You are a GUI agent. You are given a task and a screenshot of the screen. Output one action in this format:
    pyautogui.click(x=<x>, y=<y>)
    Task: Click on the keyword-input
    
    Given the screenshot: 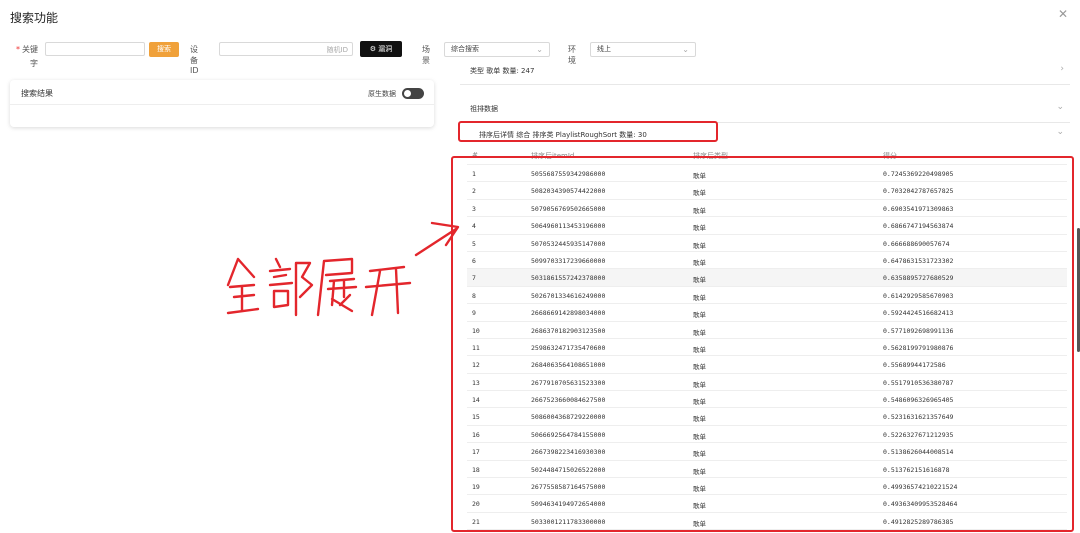 What is the action you would take?
    pyautogui.click(x=95, y=49)
    